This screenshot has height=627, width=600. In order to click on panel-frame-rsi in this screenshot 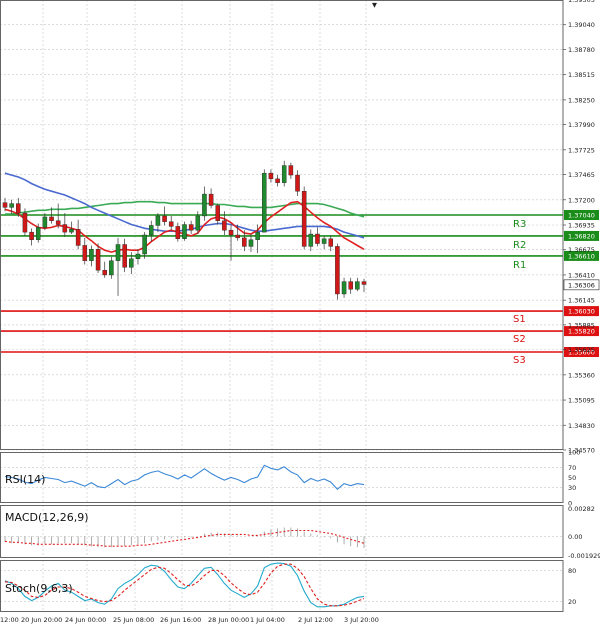, I will do `click(282, 477)`.